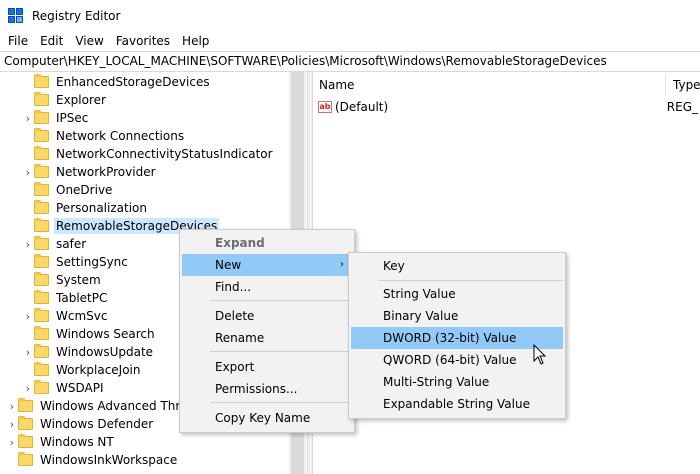  Describe the element at coordinates (350, 41) in the screenshot. I see `menu-bar: File Edit View Favorites Help` at that location.